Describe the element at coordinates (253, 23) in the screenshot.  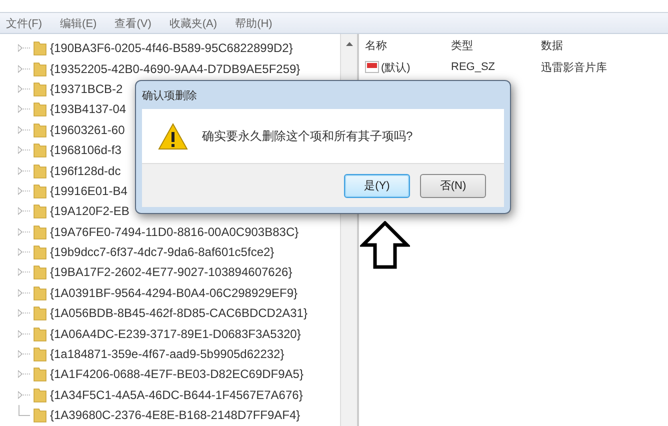
I see `menu-item: 帮助(H)` at that location.